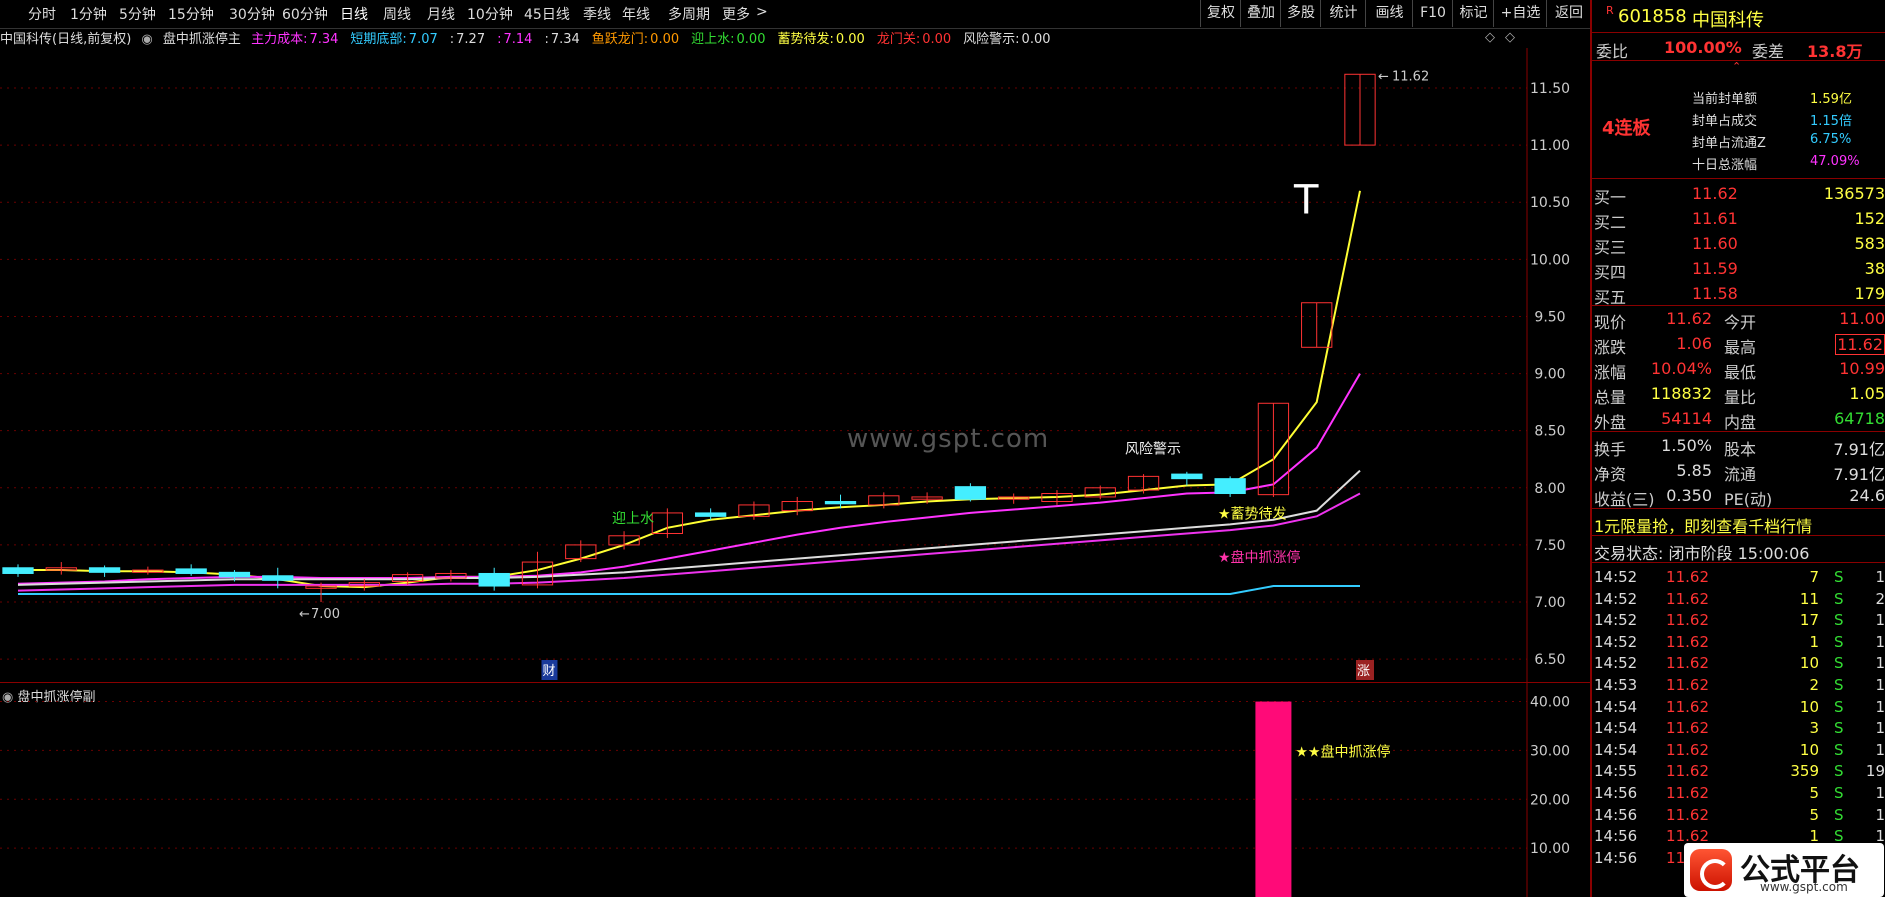 Image resolution: width=1885 pixels, height=897 pixels. I want to click on period-tab: 45日线, so click(547, 14).